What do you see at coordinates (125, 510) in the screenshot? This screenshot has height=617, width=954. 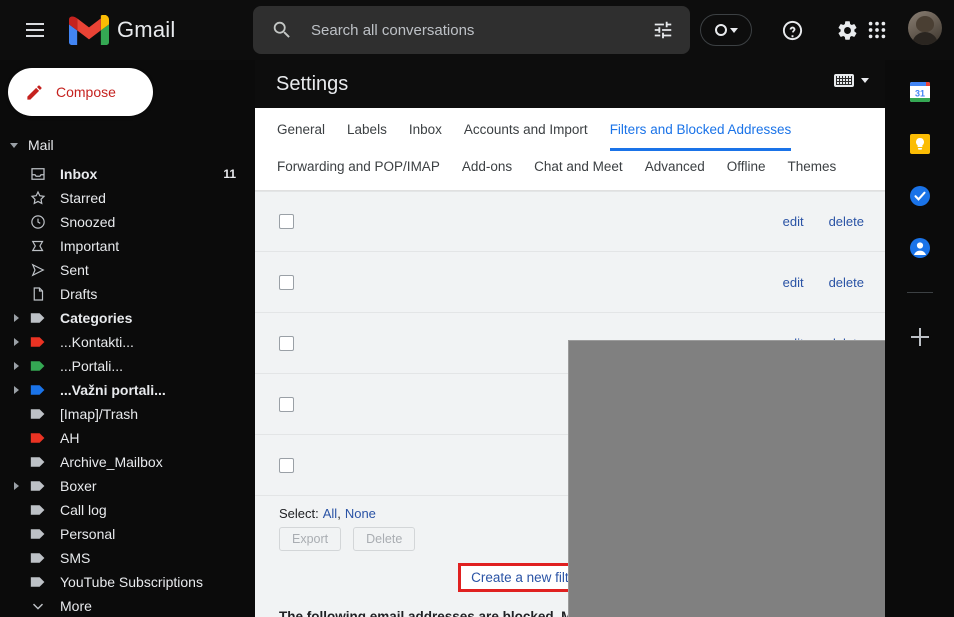 I see `sidebar-item-call-log: Call log` at bounding box center [125, 510].